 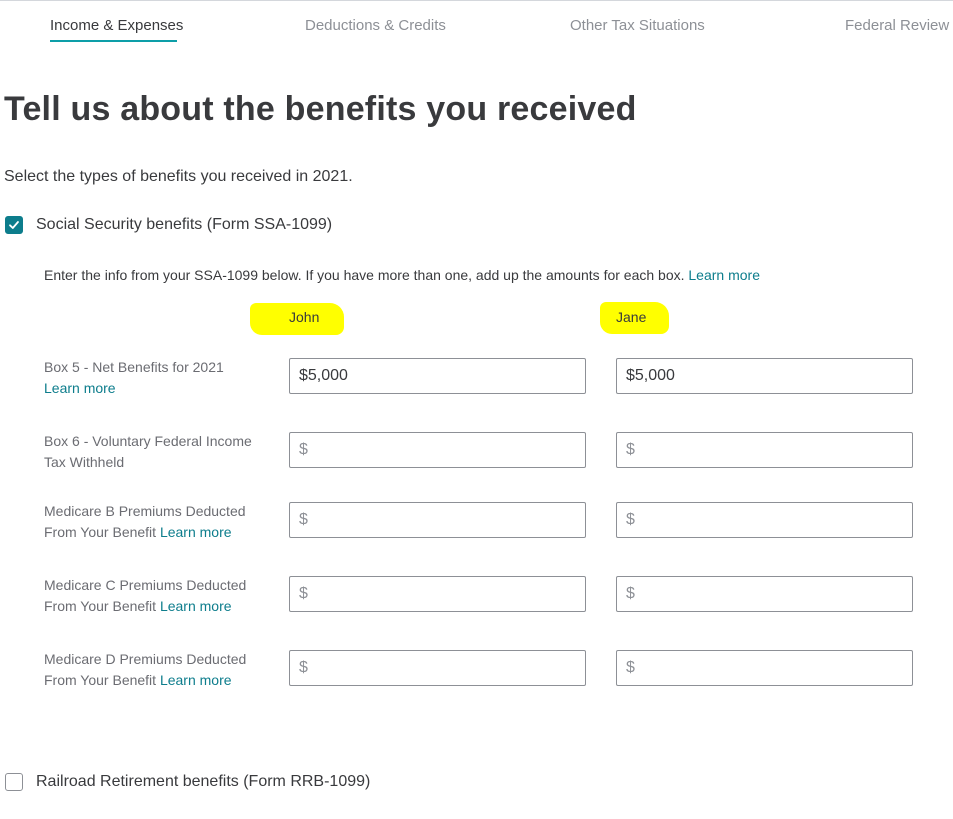 I want to click on medicare-b-jane-input, so click(x=764, y=520).